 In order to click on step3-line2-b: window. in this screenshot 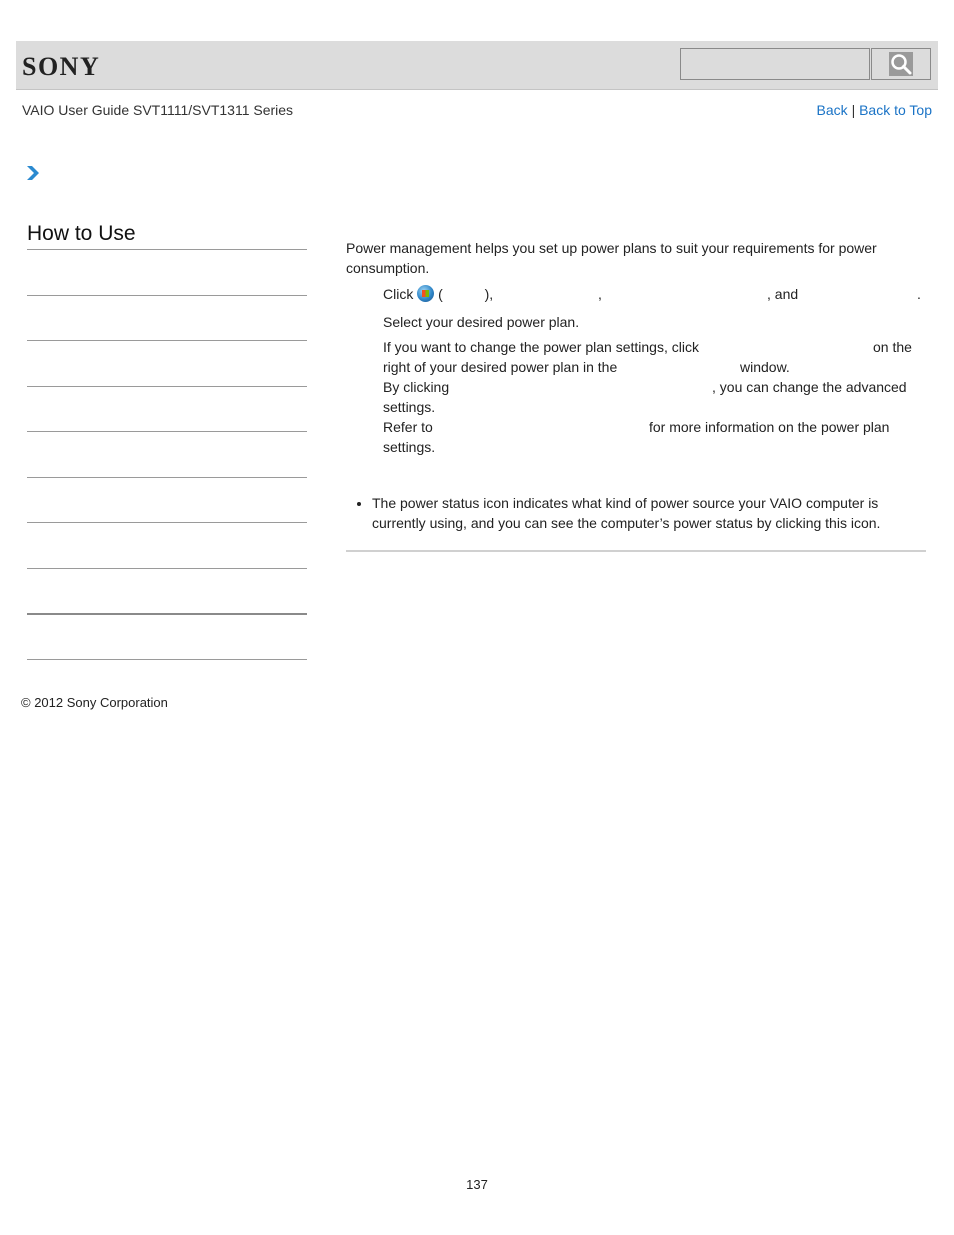, I will do `click(765, 367)`.